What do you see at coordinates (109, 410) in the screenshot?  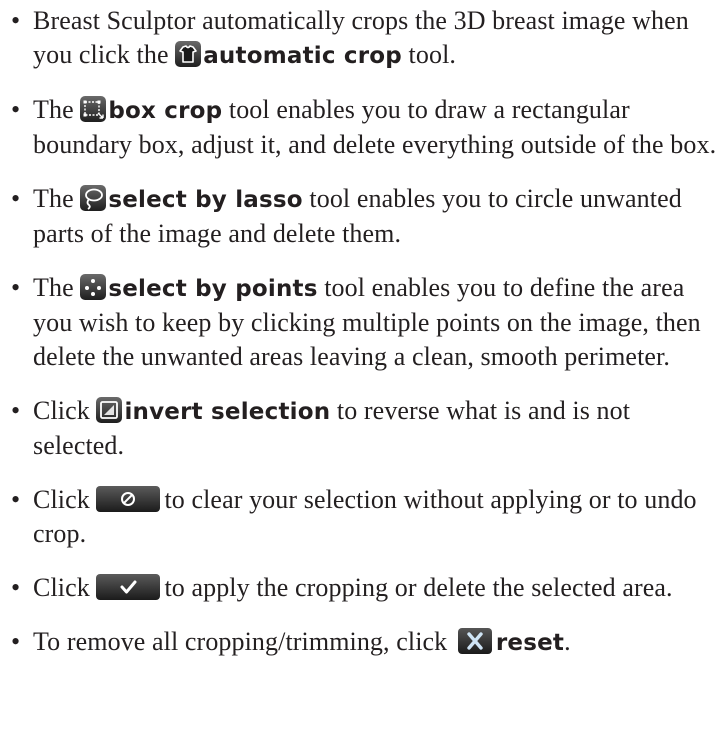 I see `invert-selection-icon` at bounding box center [109, 410].